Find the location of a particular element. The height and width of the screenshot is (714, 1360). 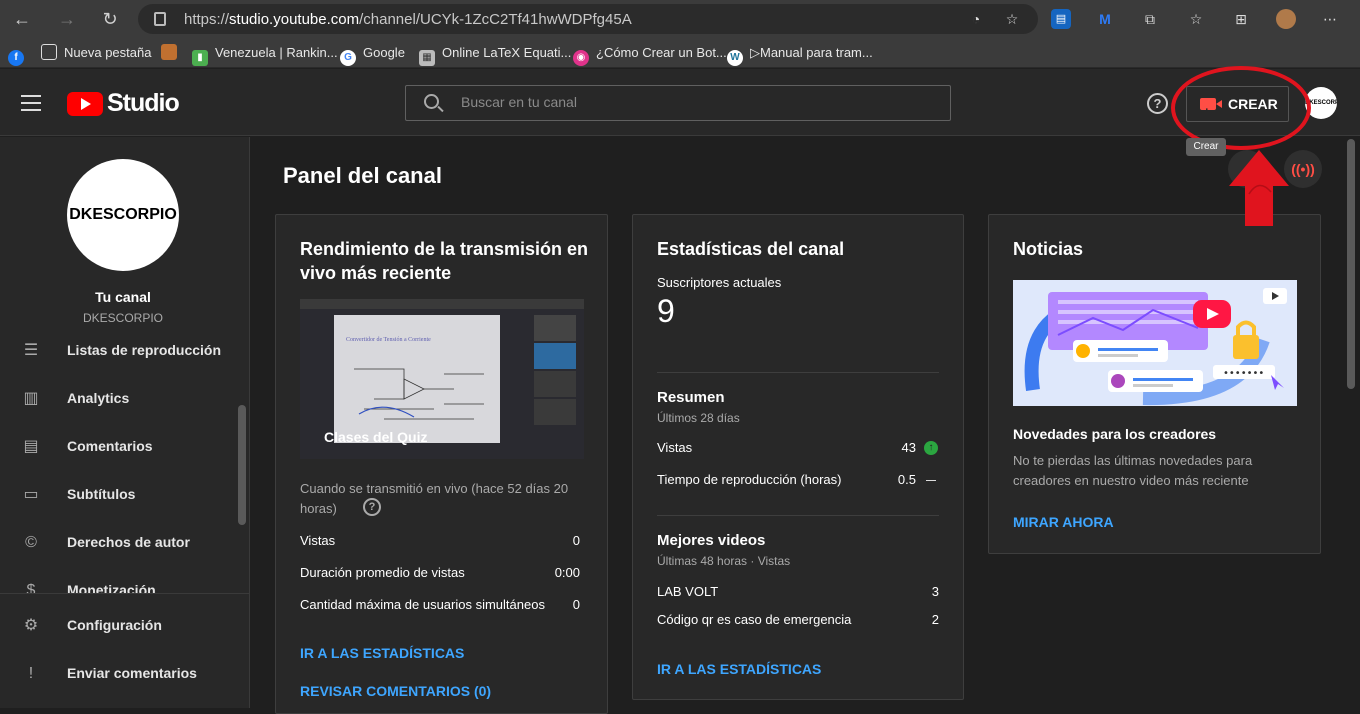

sidebar-item-copyright: © Derechos de autor is located at coordinates (117, 543).